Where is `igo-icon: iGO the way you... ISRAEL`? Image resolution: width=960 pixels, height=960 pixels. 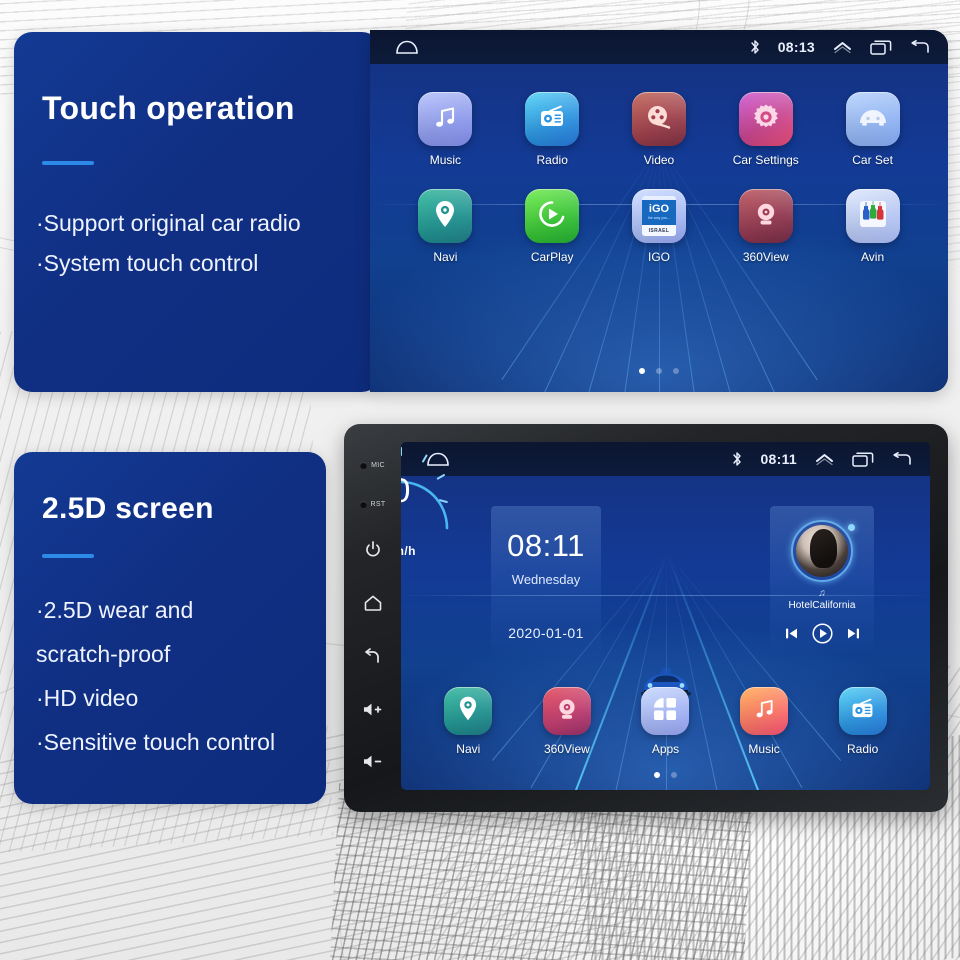 igo-icon: iGO the way you... ISRAEL is located at coordinates (658, 216).